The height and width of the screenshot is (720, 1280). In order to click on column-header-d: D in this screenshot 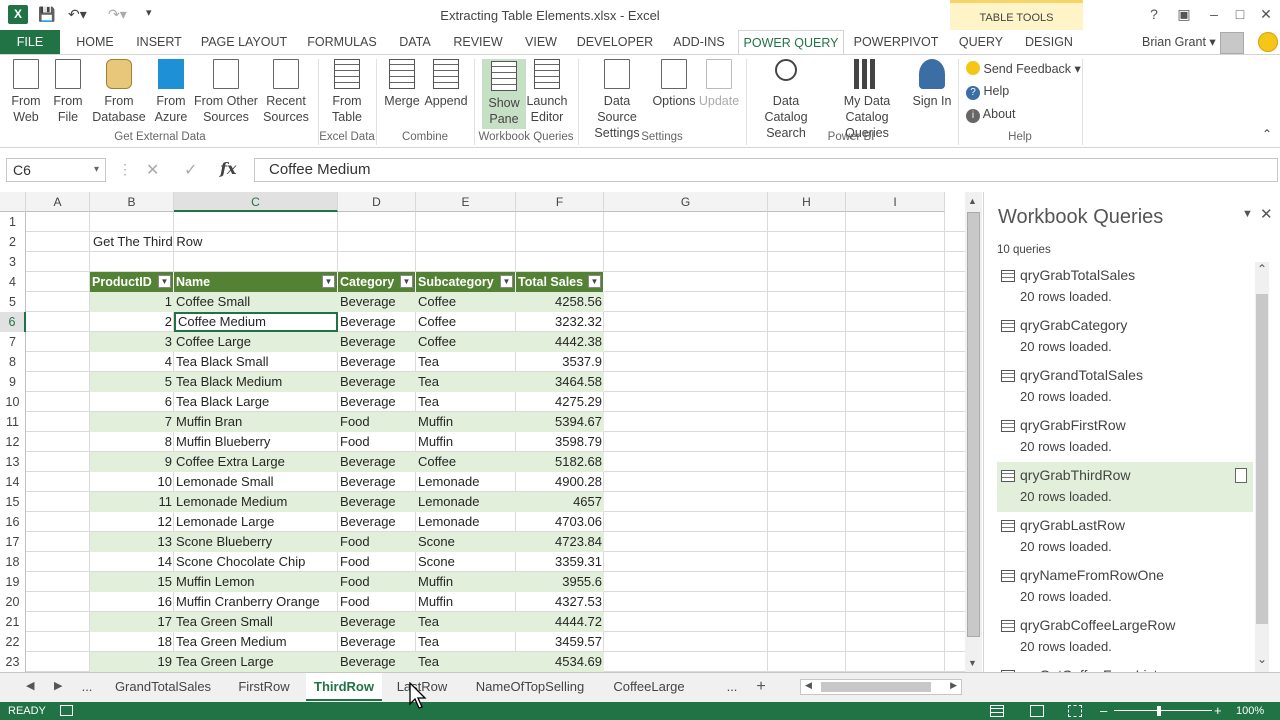, I will do `click(377, 202)`.